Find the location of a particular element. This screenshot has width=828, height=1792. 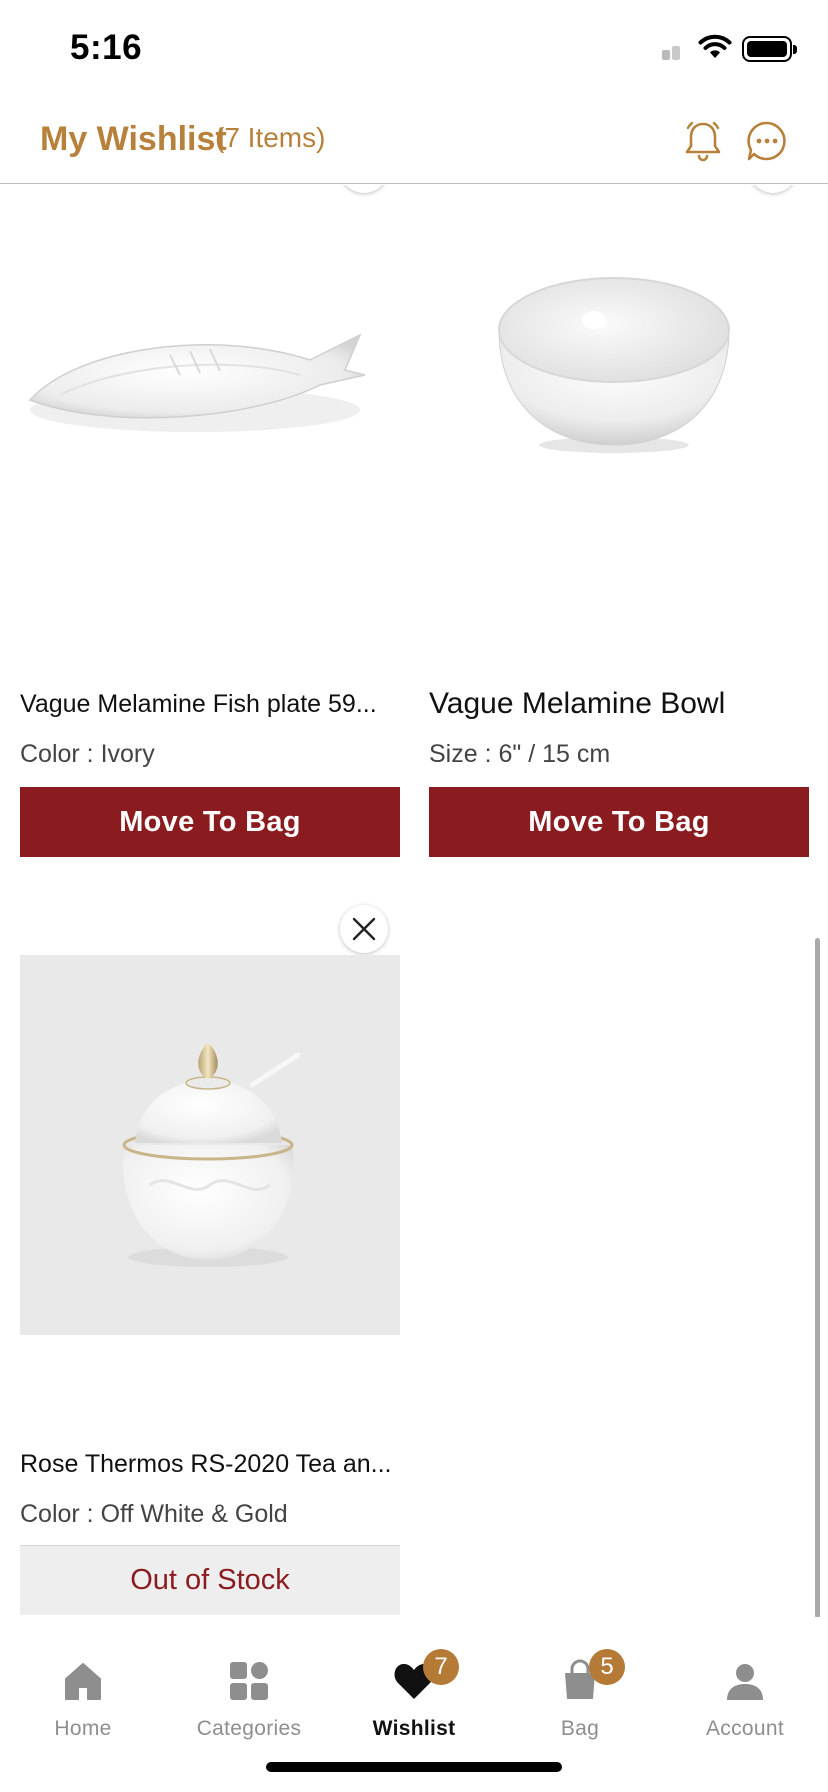

bowl-image is located at coordinates (619, 395).